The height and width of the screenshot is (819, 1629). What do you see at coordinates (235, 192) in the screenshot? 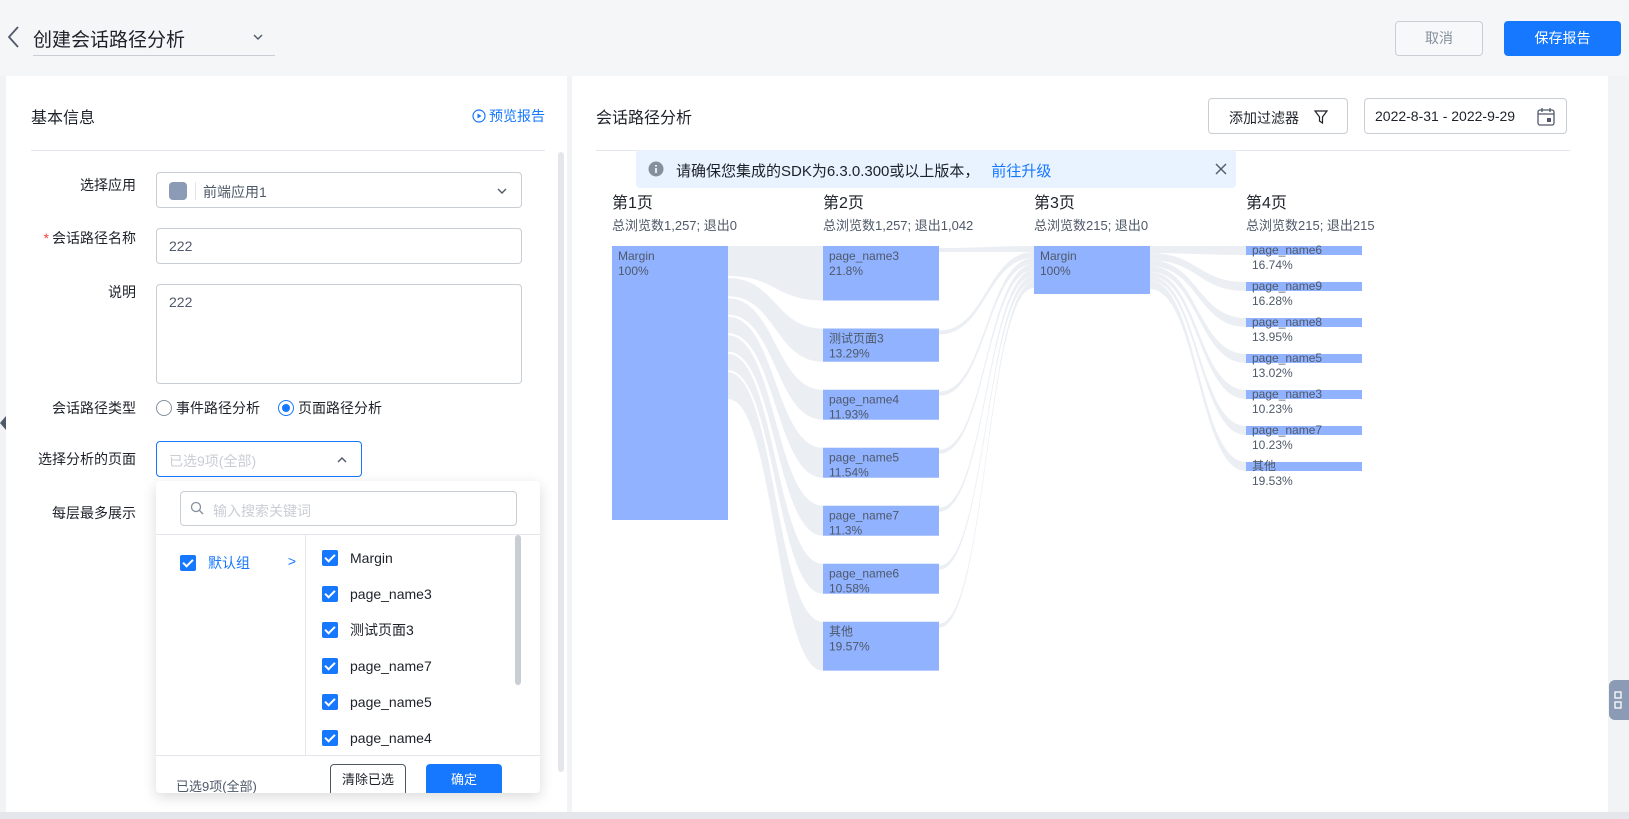
I see `app-value: 前端应用1` at bounding box center [235, 192].